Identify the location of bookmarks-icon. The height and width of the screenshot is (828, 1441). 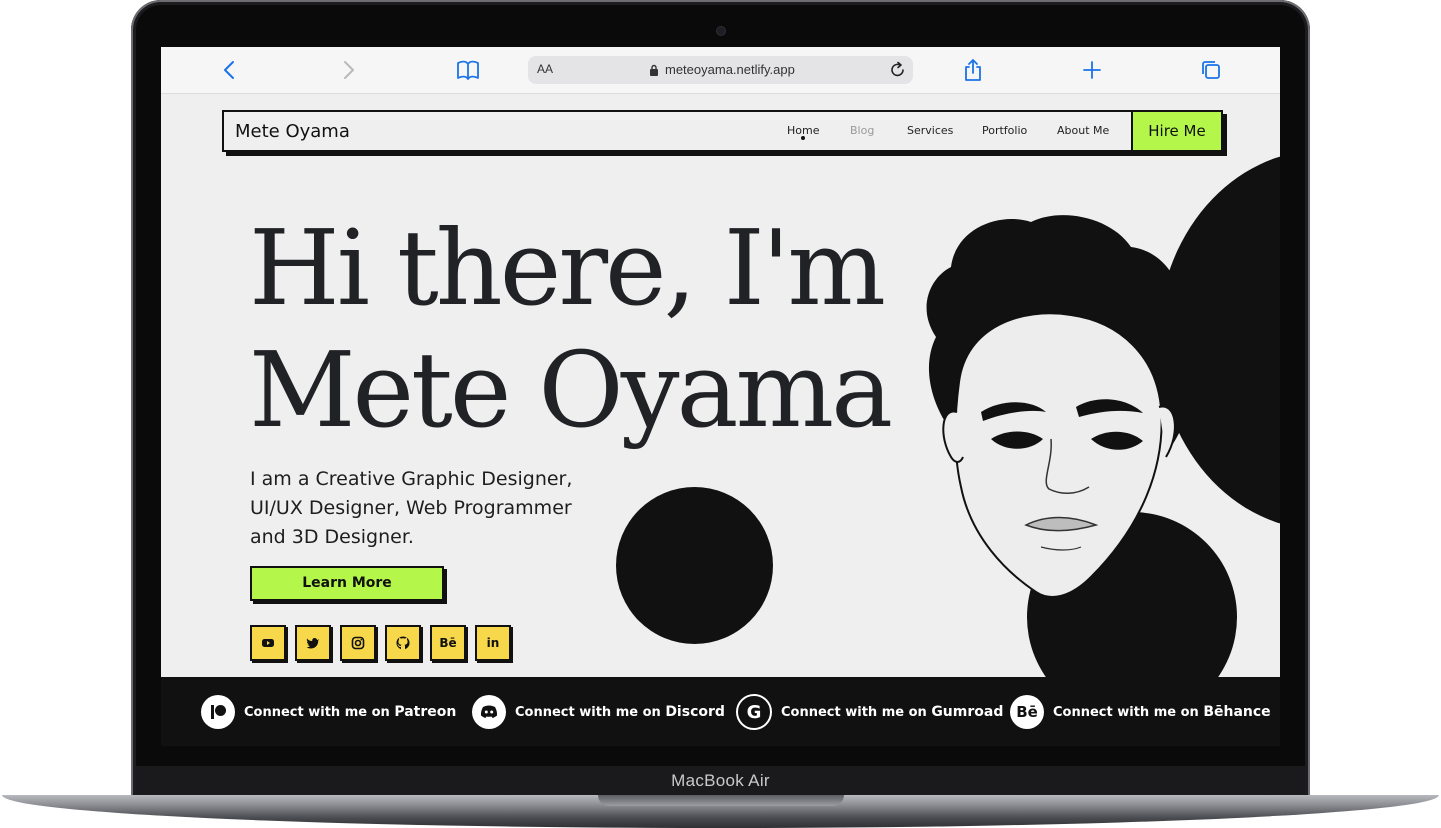
(468, 70).